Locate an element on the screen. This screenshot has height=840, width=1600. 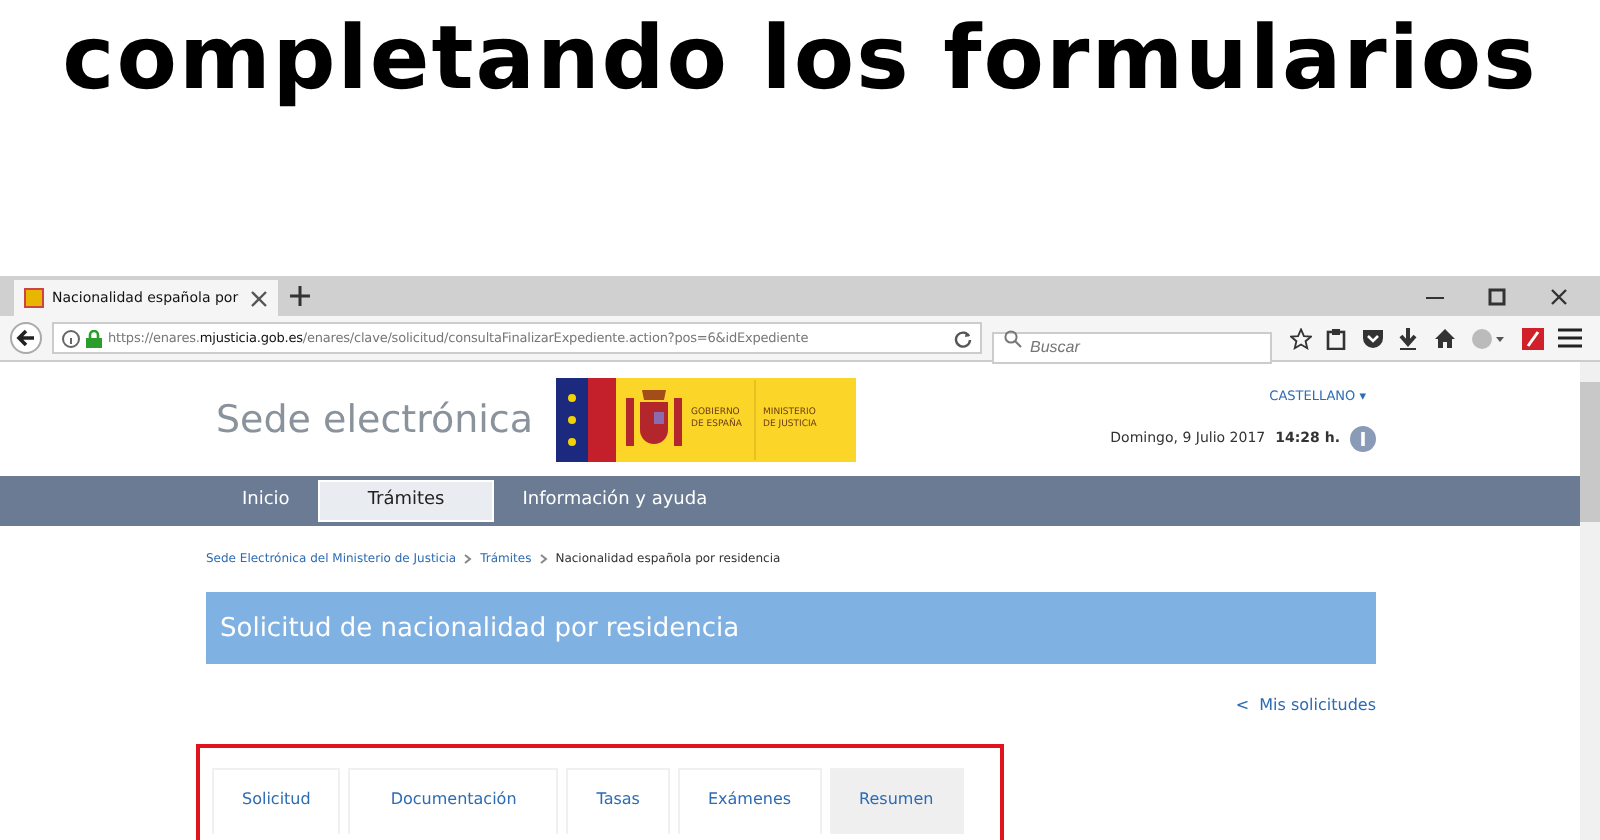
form-tab: Tasas is located at coordinates (618, 801).